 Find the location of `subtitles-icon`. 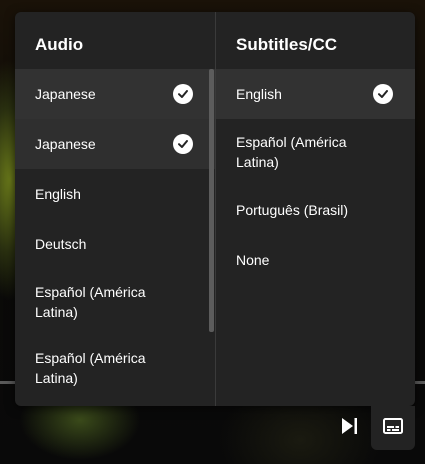

subtitles-icon is located at coordinates (393, 428).